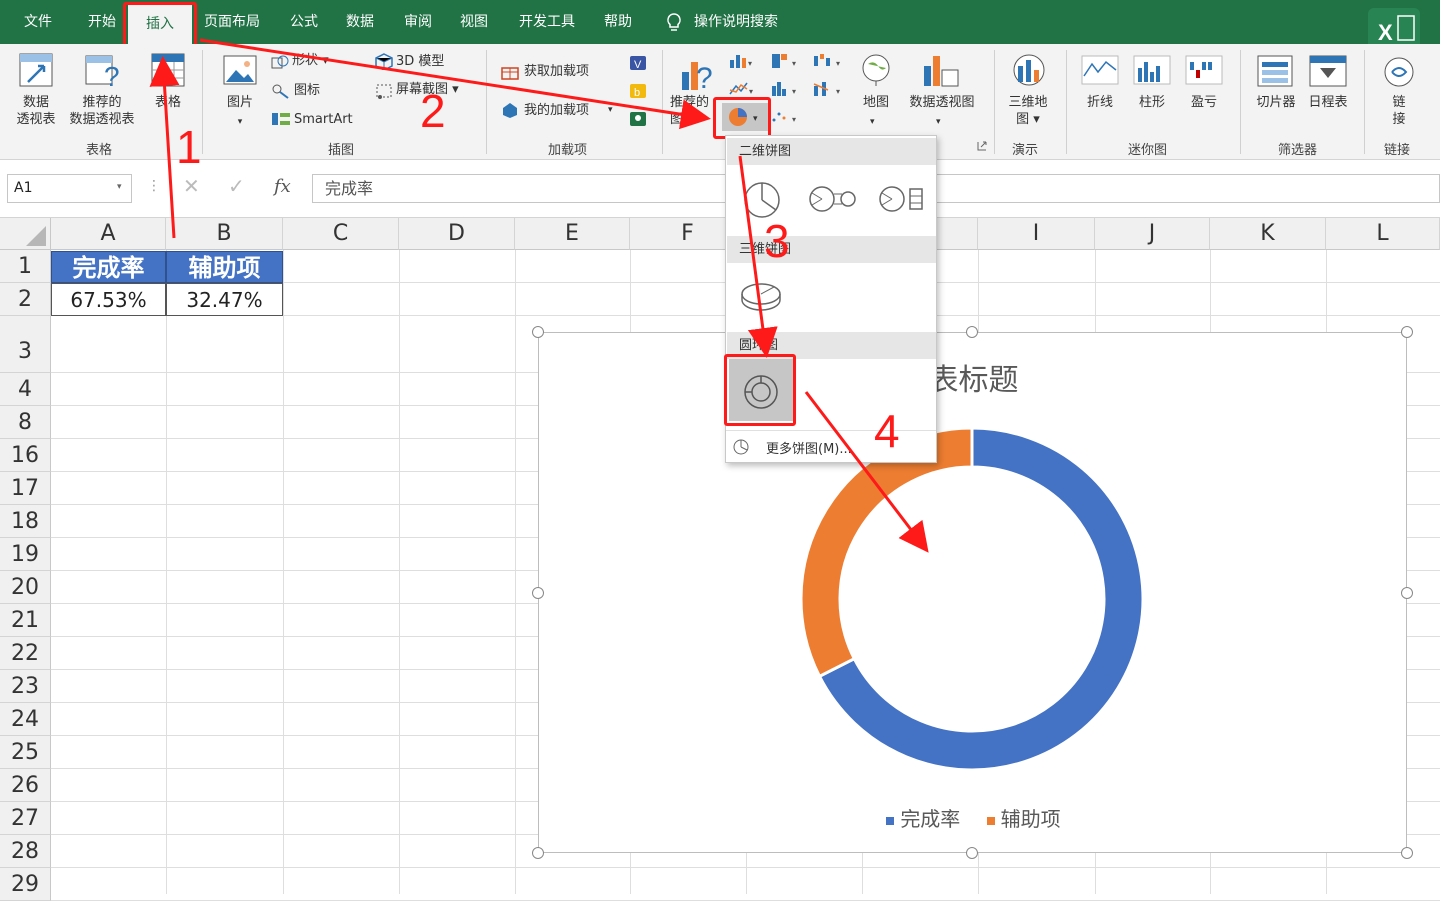  Describe the element at coordinates (1276, 102) in the screenshot. I see `slicer-button: 切片器` at that location.